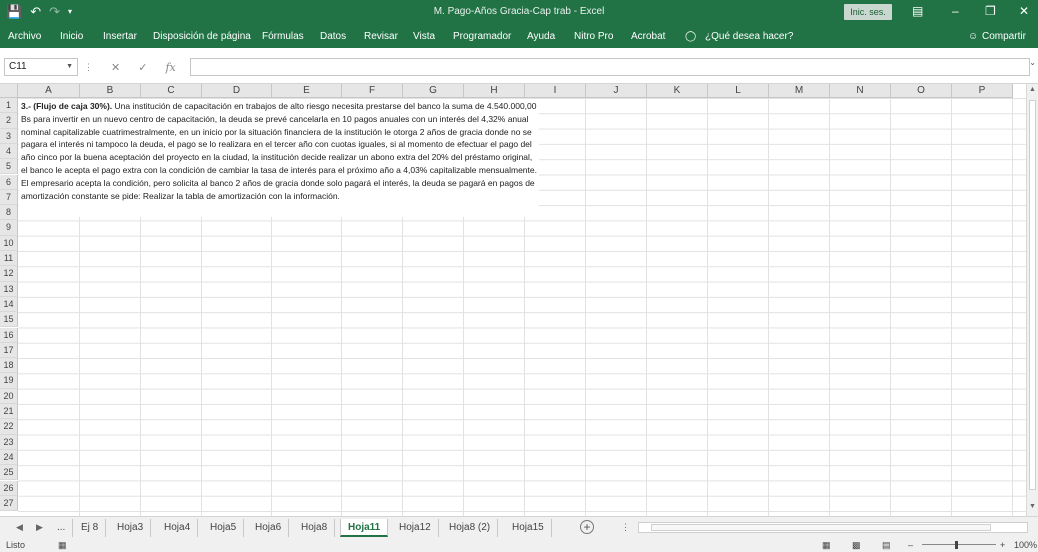  What do you see at coordinates (110, 91) in the screenshot?
I see `column-header-b: B` at bounding box center [110, 91].